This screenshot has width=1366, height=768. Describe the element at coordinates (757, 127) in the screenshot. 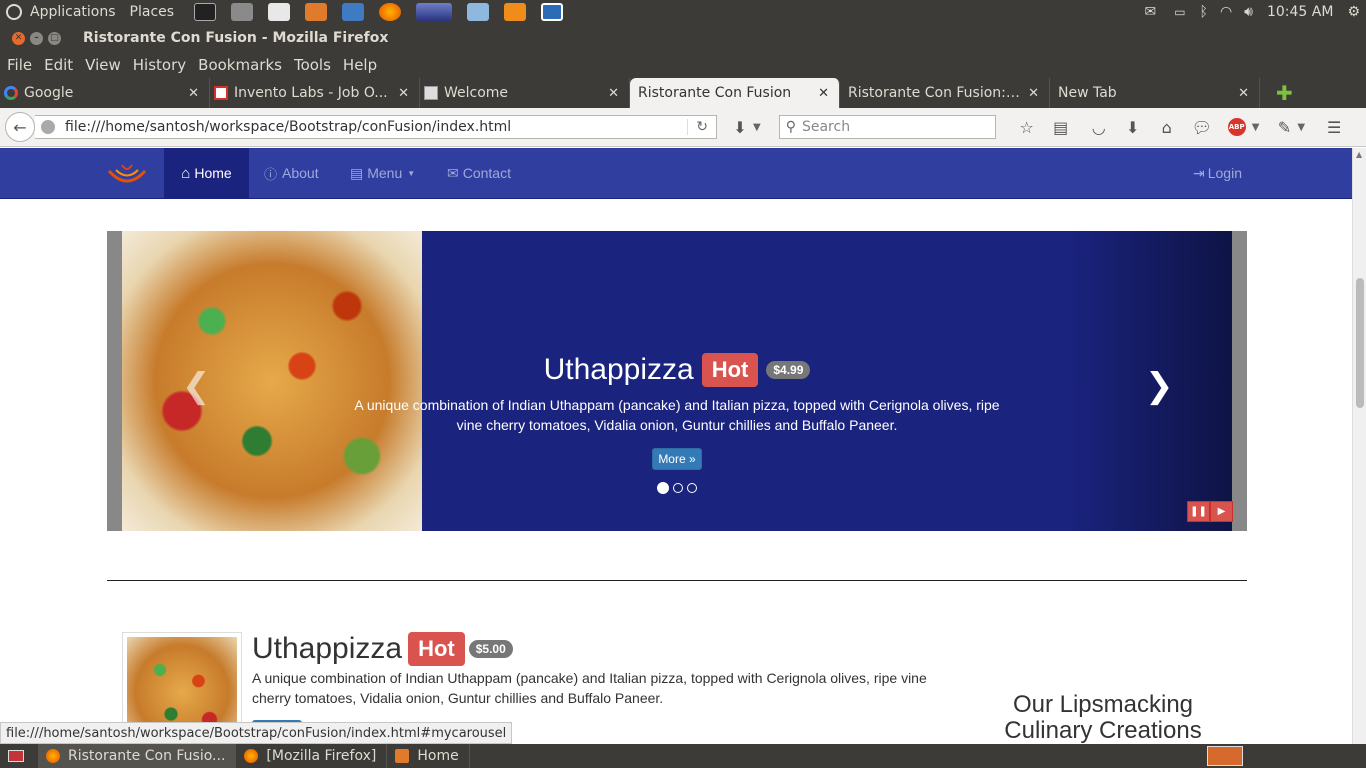

I see `chevron-down-icon: ▼` at that location.